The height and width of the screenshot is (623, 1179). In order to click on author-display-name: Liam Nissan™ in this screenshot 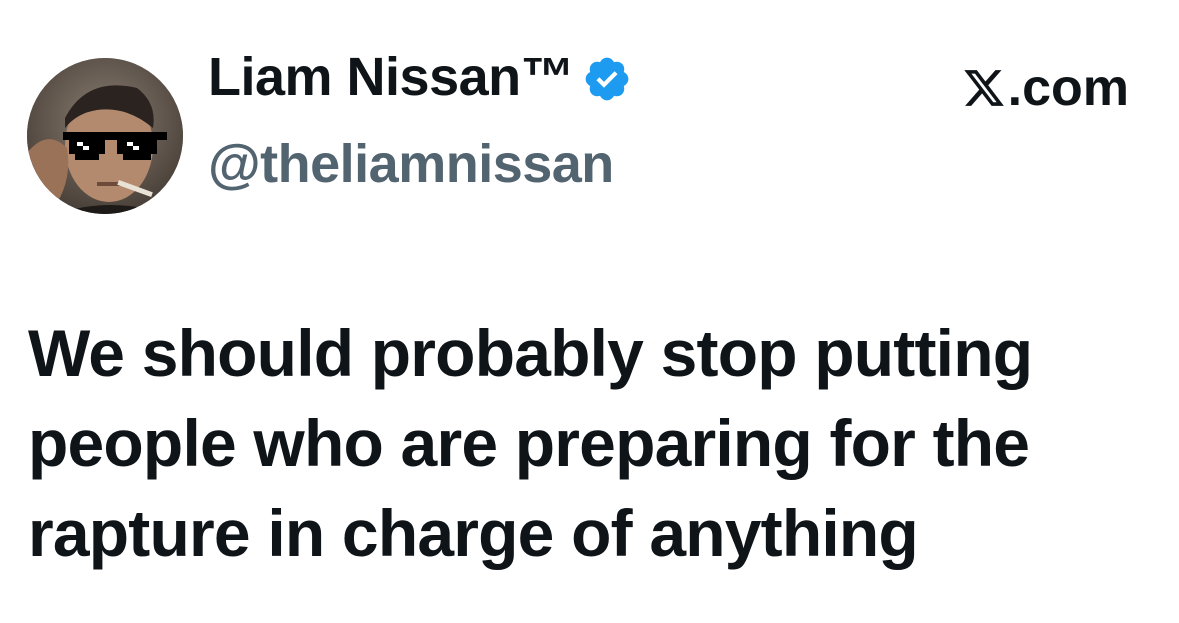, I will do `click(391, 77)`.